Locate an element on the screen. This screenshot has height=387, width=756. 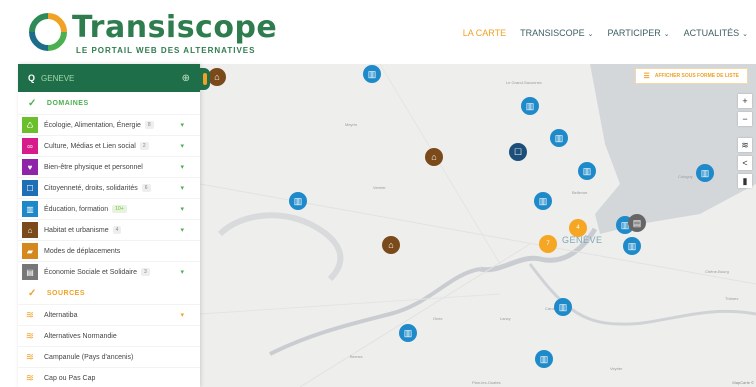
store-marker: ▤ is located at coordinates (637, 223).